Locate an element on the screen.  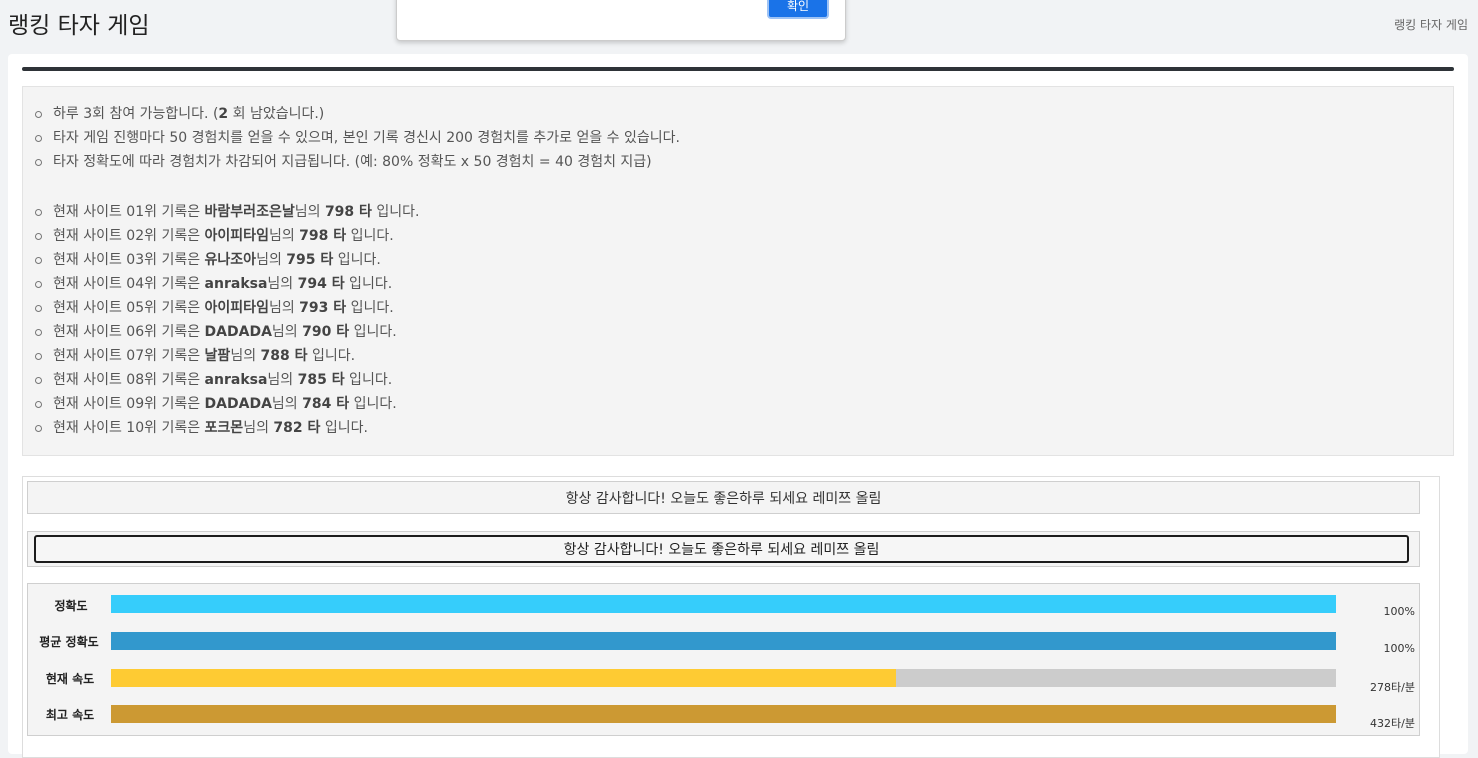
notice-text: 하루 3회 참여 가능합니다. ( is located at coordinates (136, 114).